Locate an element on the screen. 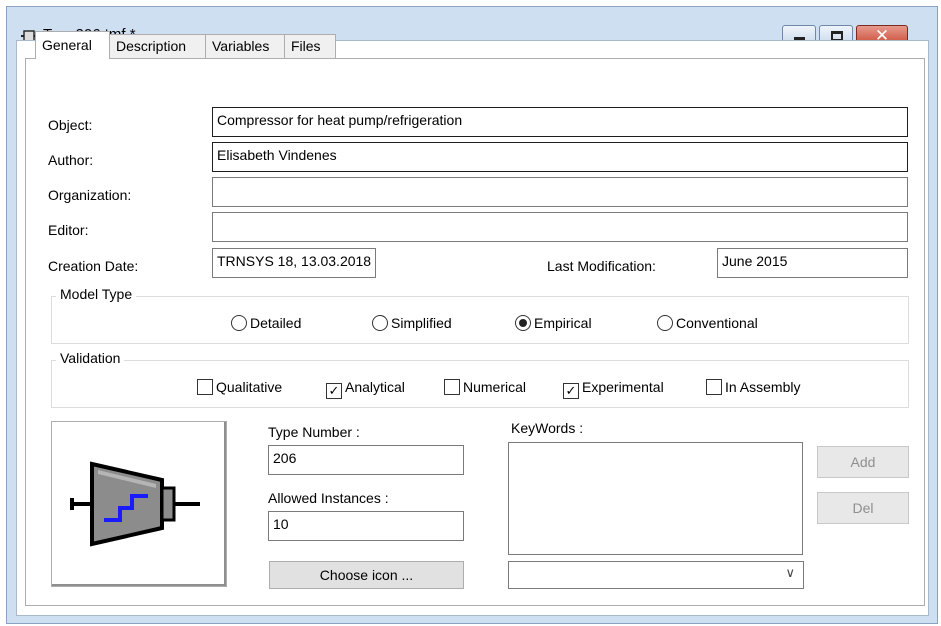 The width and height of the screenshot is (941, 626). tab-label: Variables is located at coordinates (241, 46).